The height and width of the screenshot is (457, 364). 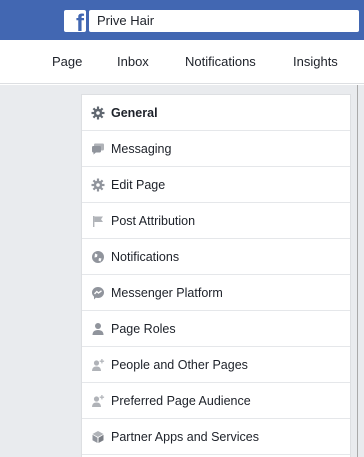 What do you see at coordinates (216, 257) in the screenshot?
I see `menu-item-notifications: Notifications` at bounding box center [216, 257].